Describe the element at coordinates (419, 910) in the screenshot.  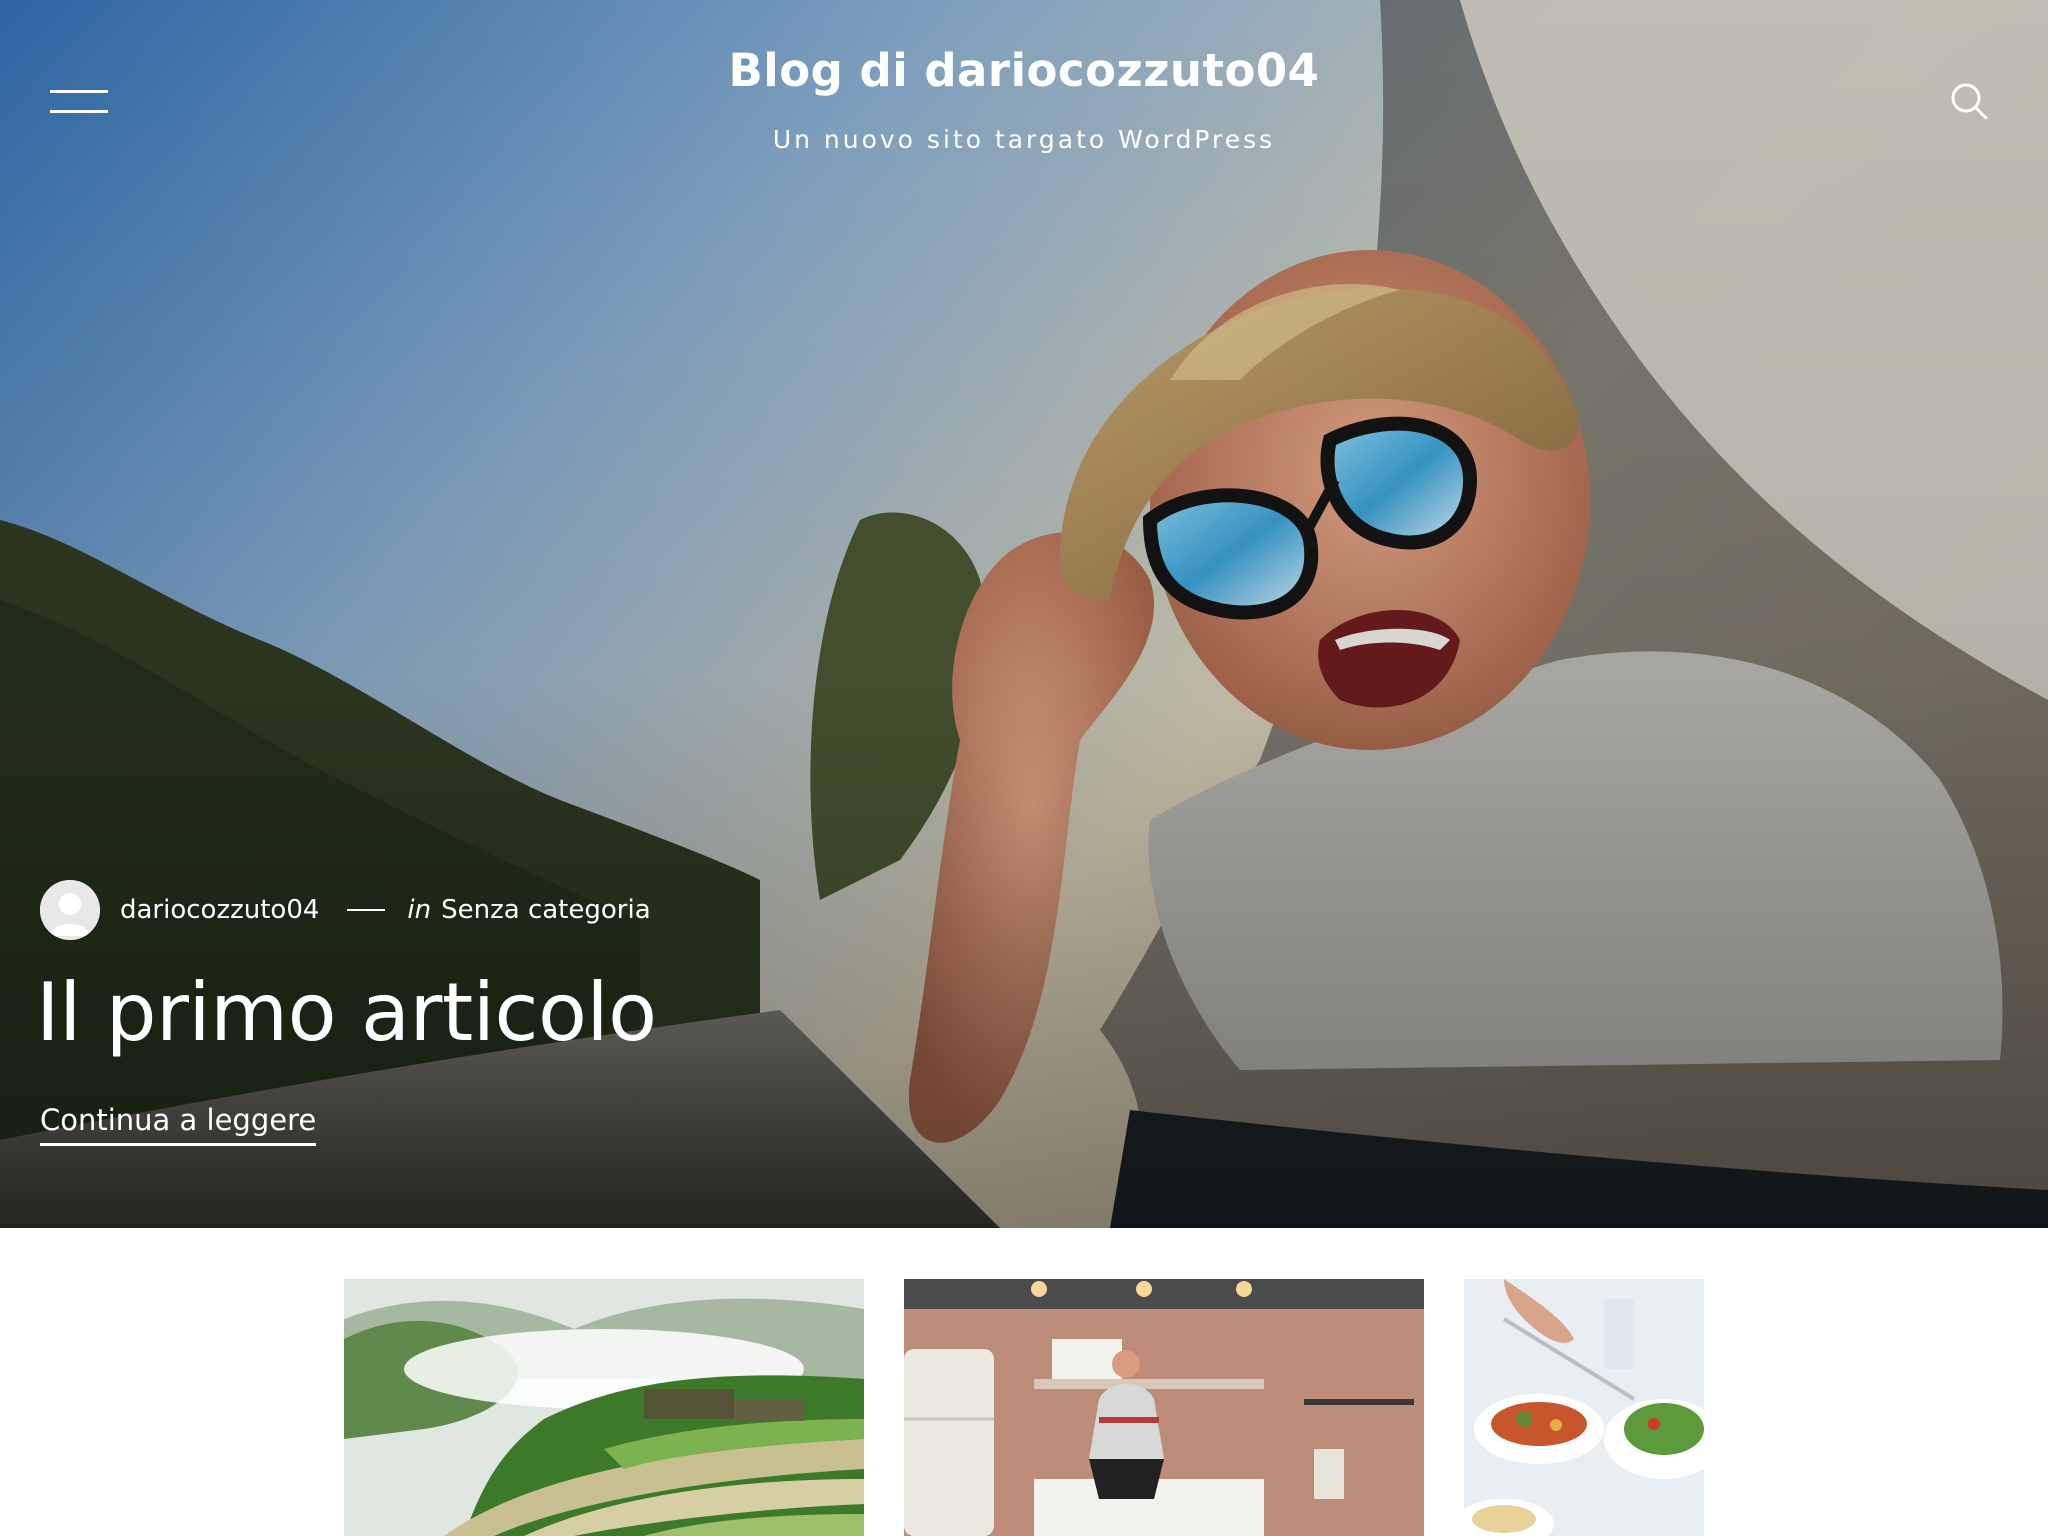
I see `category-prefix: in` at that location.